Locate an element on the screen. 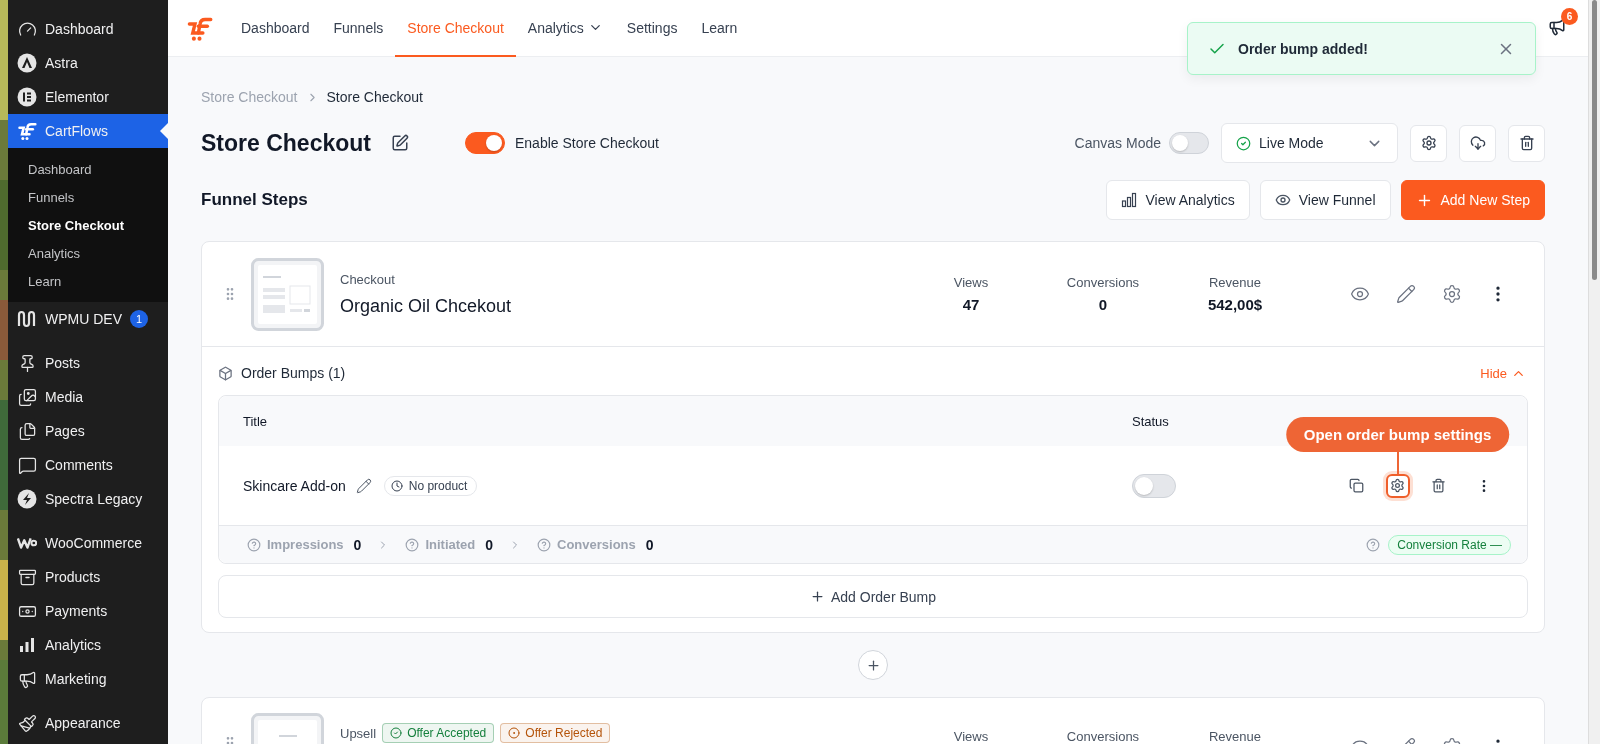 The height and width of the screenshot is (744, 1600). sidebar-item-label: Comments is located at coordinates (79, 465).